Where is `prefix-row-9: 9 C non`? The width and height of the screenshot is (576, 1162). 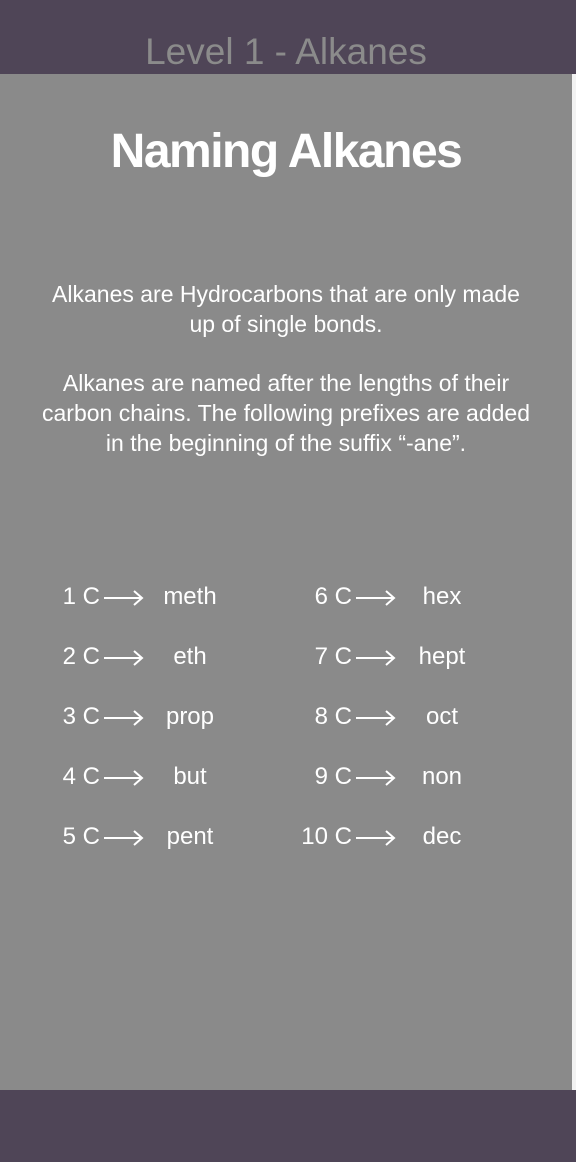
prefix-row-9: 9 C non is located at coordinates (400, 777).